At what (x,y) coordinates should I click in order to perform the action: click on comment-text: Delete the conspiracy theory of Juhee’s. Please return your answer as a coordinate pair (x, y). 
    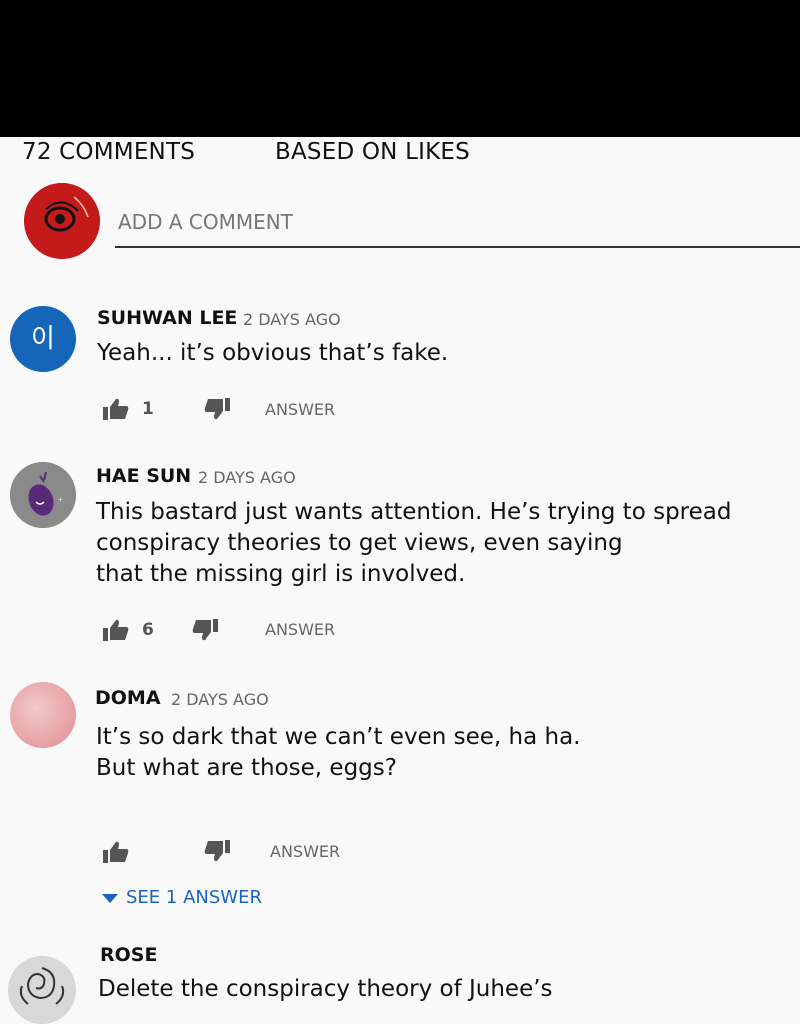
    Looking at the image, I should click on (325, 989).